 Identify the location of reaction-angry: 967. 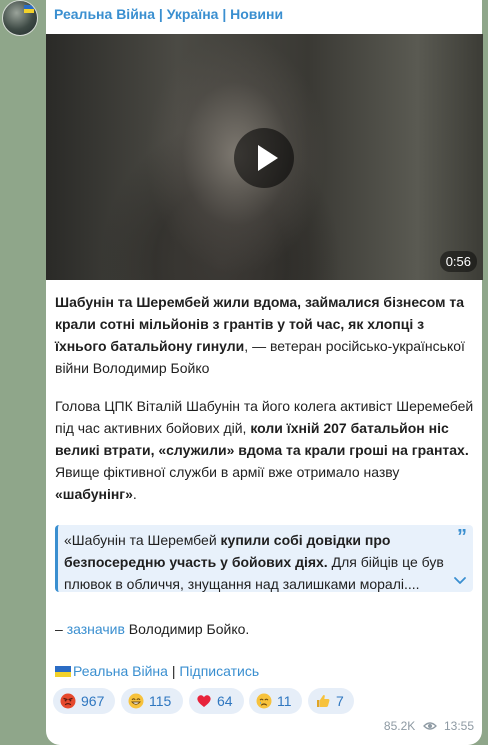
(84, 701).